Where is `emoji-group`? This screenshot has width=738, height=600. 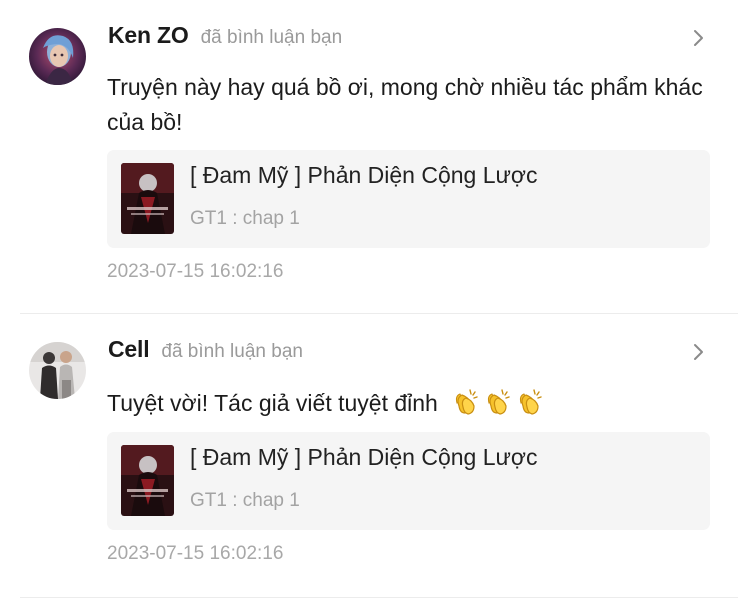
emoji-group is located at coordinates (497, 401).